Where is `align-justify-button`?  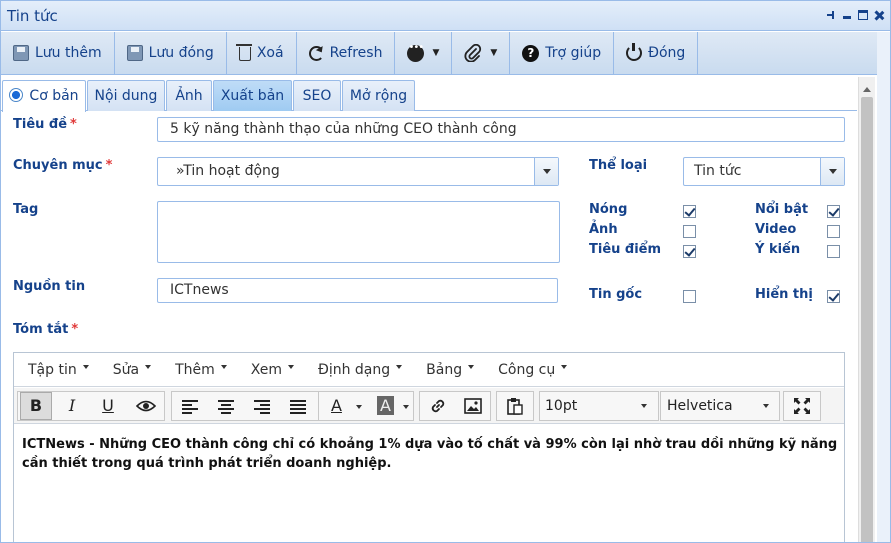 align-justify-button is located at coordinates (298, 406).